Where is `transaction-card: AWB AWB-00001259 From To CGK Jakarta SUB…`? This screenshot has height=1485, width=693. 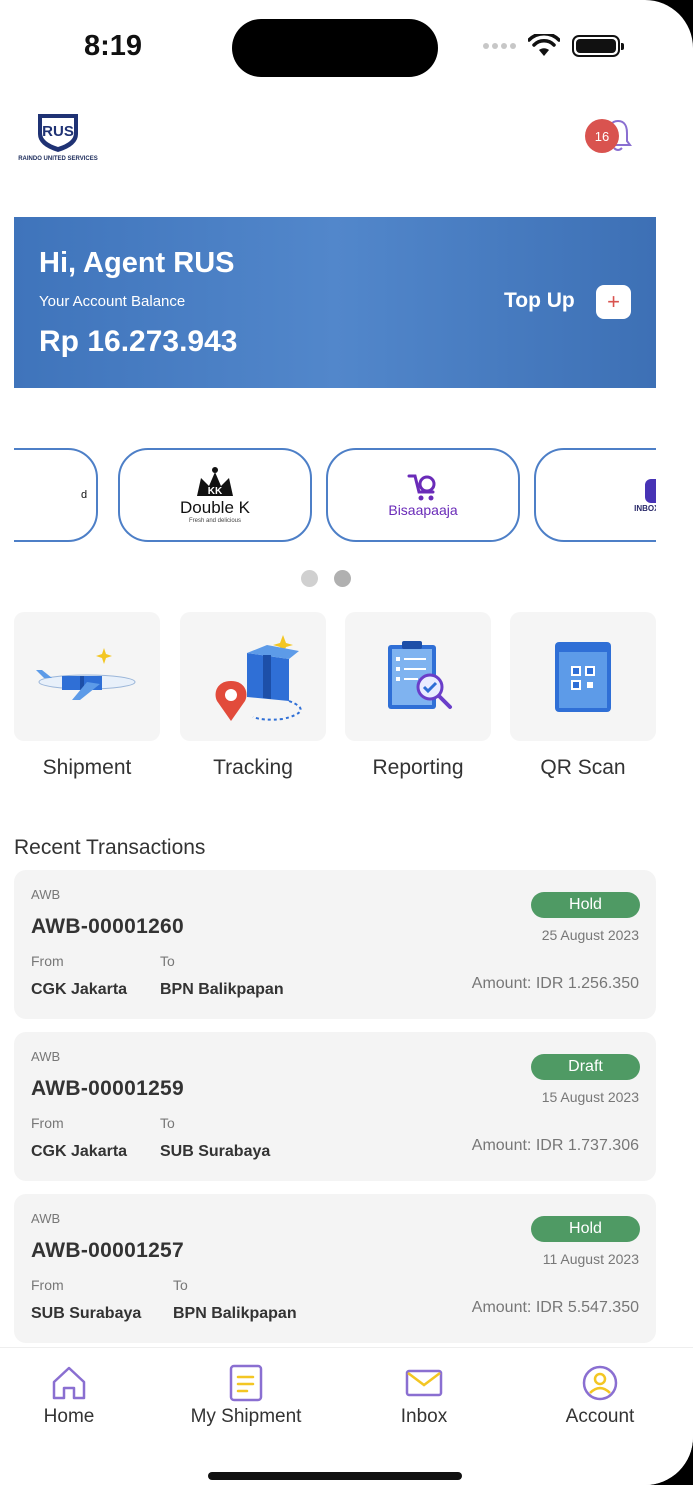
transaction-card: AWB AWB-00001259 From To CGK Jakarta SUB… is located at coordinates (335, 1106).